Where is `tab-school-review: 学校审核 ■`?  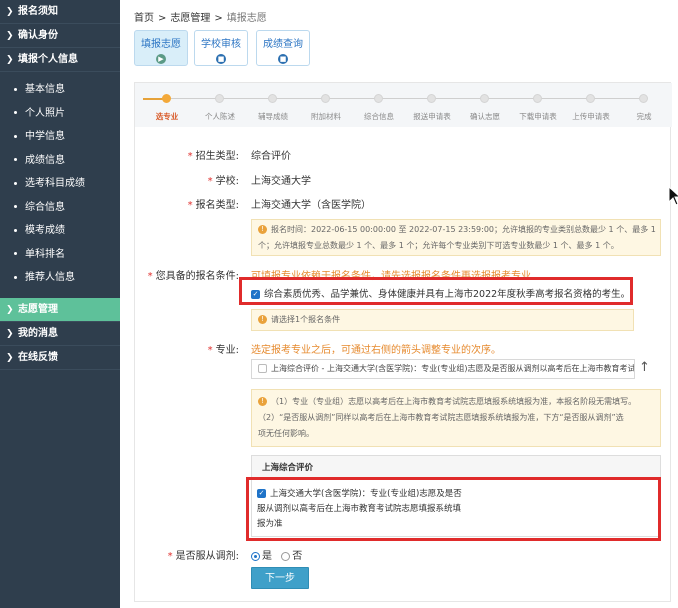
tab-school-review: 学校审核 ■ is located at coordinates (221, 48).